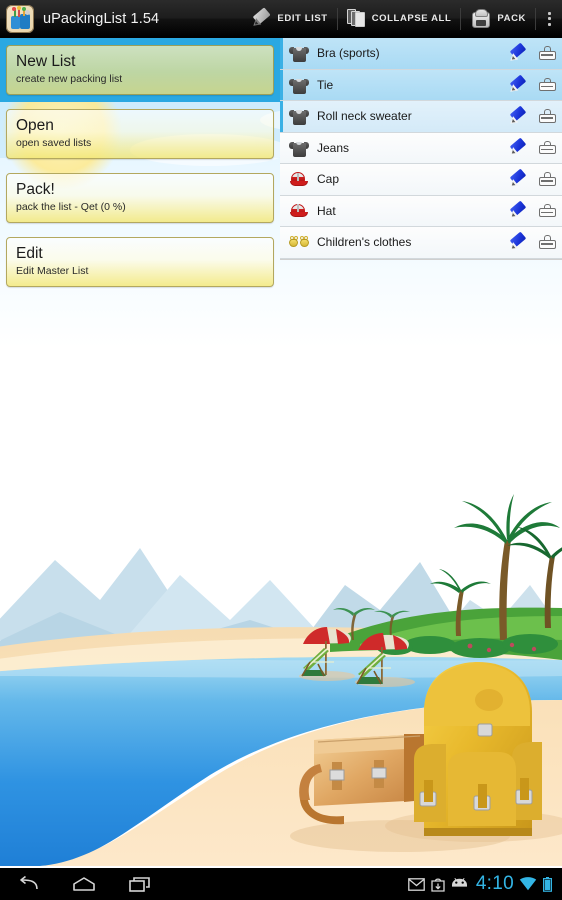 This screenshot has height=900, width=562. What do you see at coordinates (364, 242) in the screenshot?
I see `list-item-label: Children's clothes` at bounding box center [364, 242].